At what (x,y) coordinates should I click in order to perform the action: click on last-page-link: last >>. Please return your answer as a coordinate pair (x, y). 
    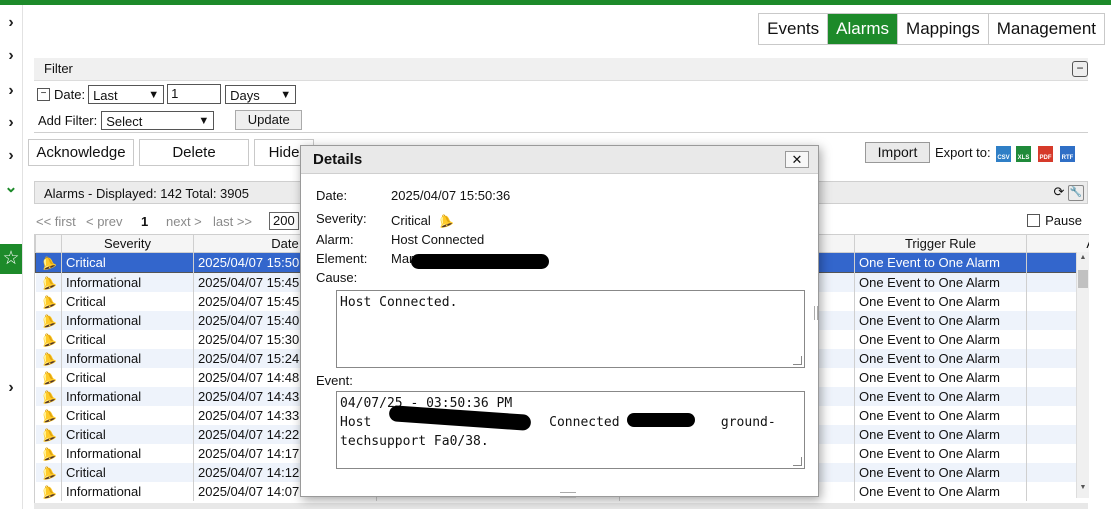
    Looking at the image, I should click on (232, 221).